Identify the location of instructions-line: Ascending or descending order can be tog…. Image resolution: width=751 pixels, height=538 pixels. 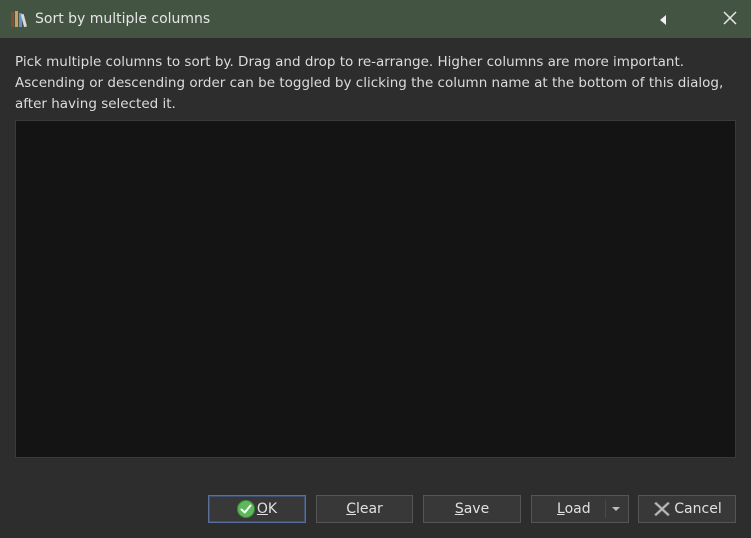
(369, 83).